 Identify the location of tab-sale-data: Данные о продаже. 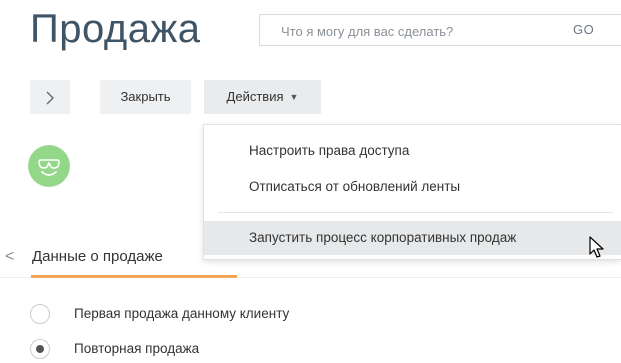
(117, 257).